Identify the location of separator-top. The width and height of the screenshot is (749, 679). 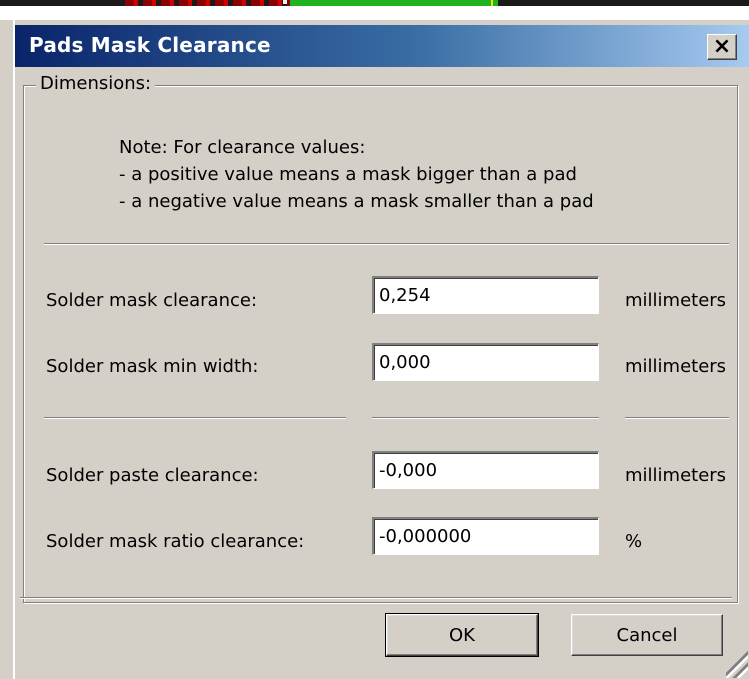
(386, 244).